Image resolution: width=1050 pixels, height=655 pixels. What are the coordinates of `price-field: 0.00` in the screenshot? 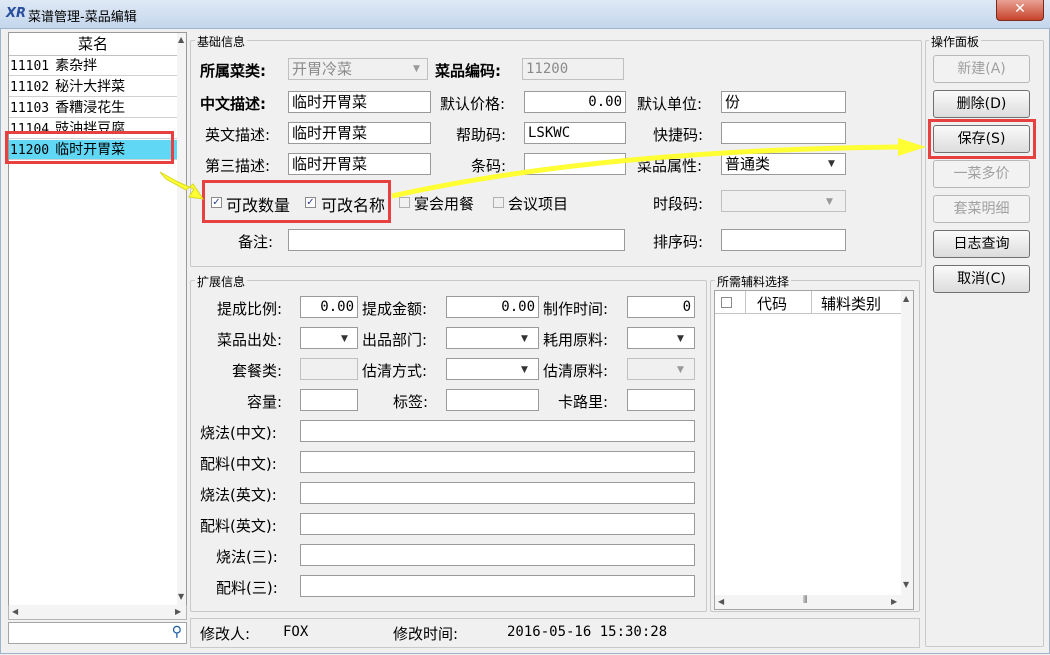 It's located at (575, 102).